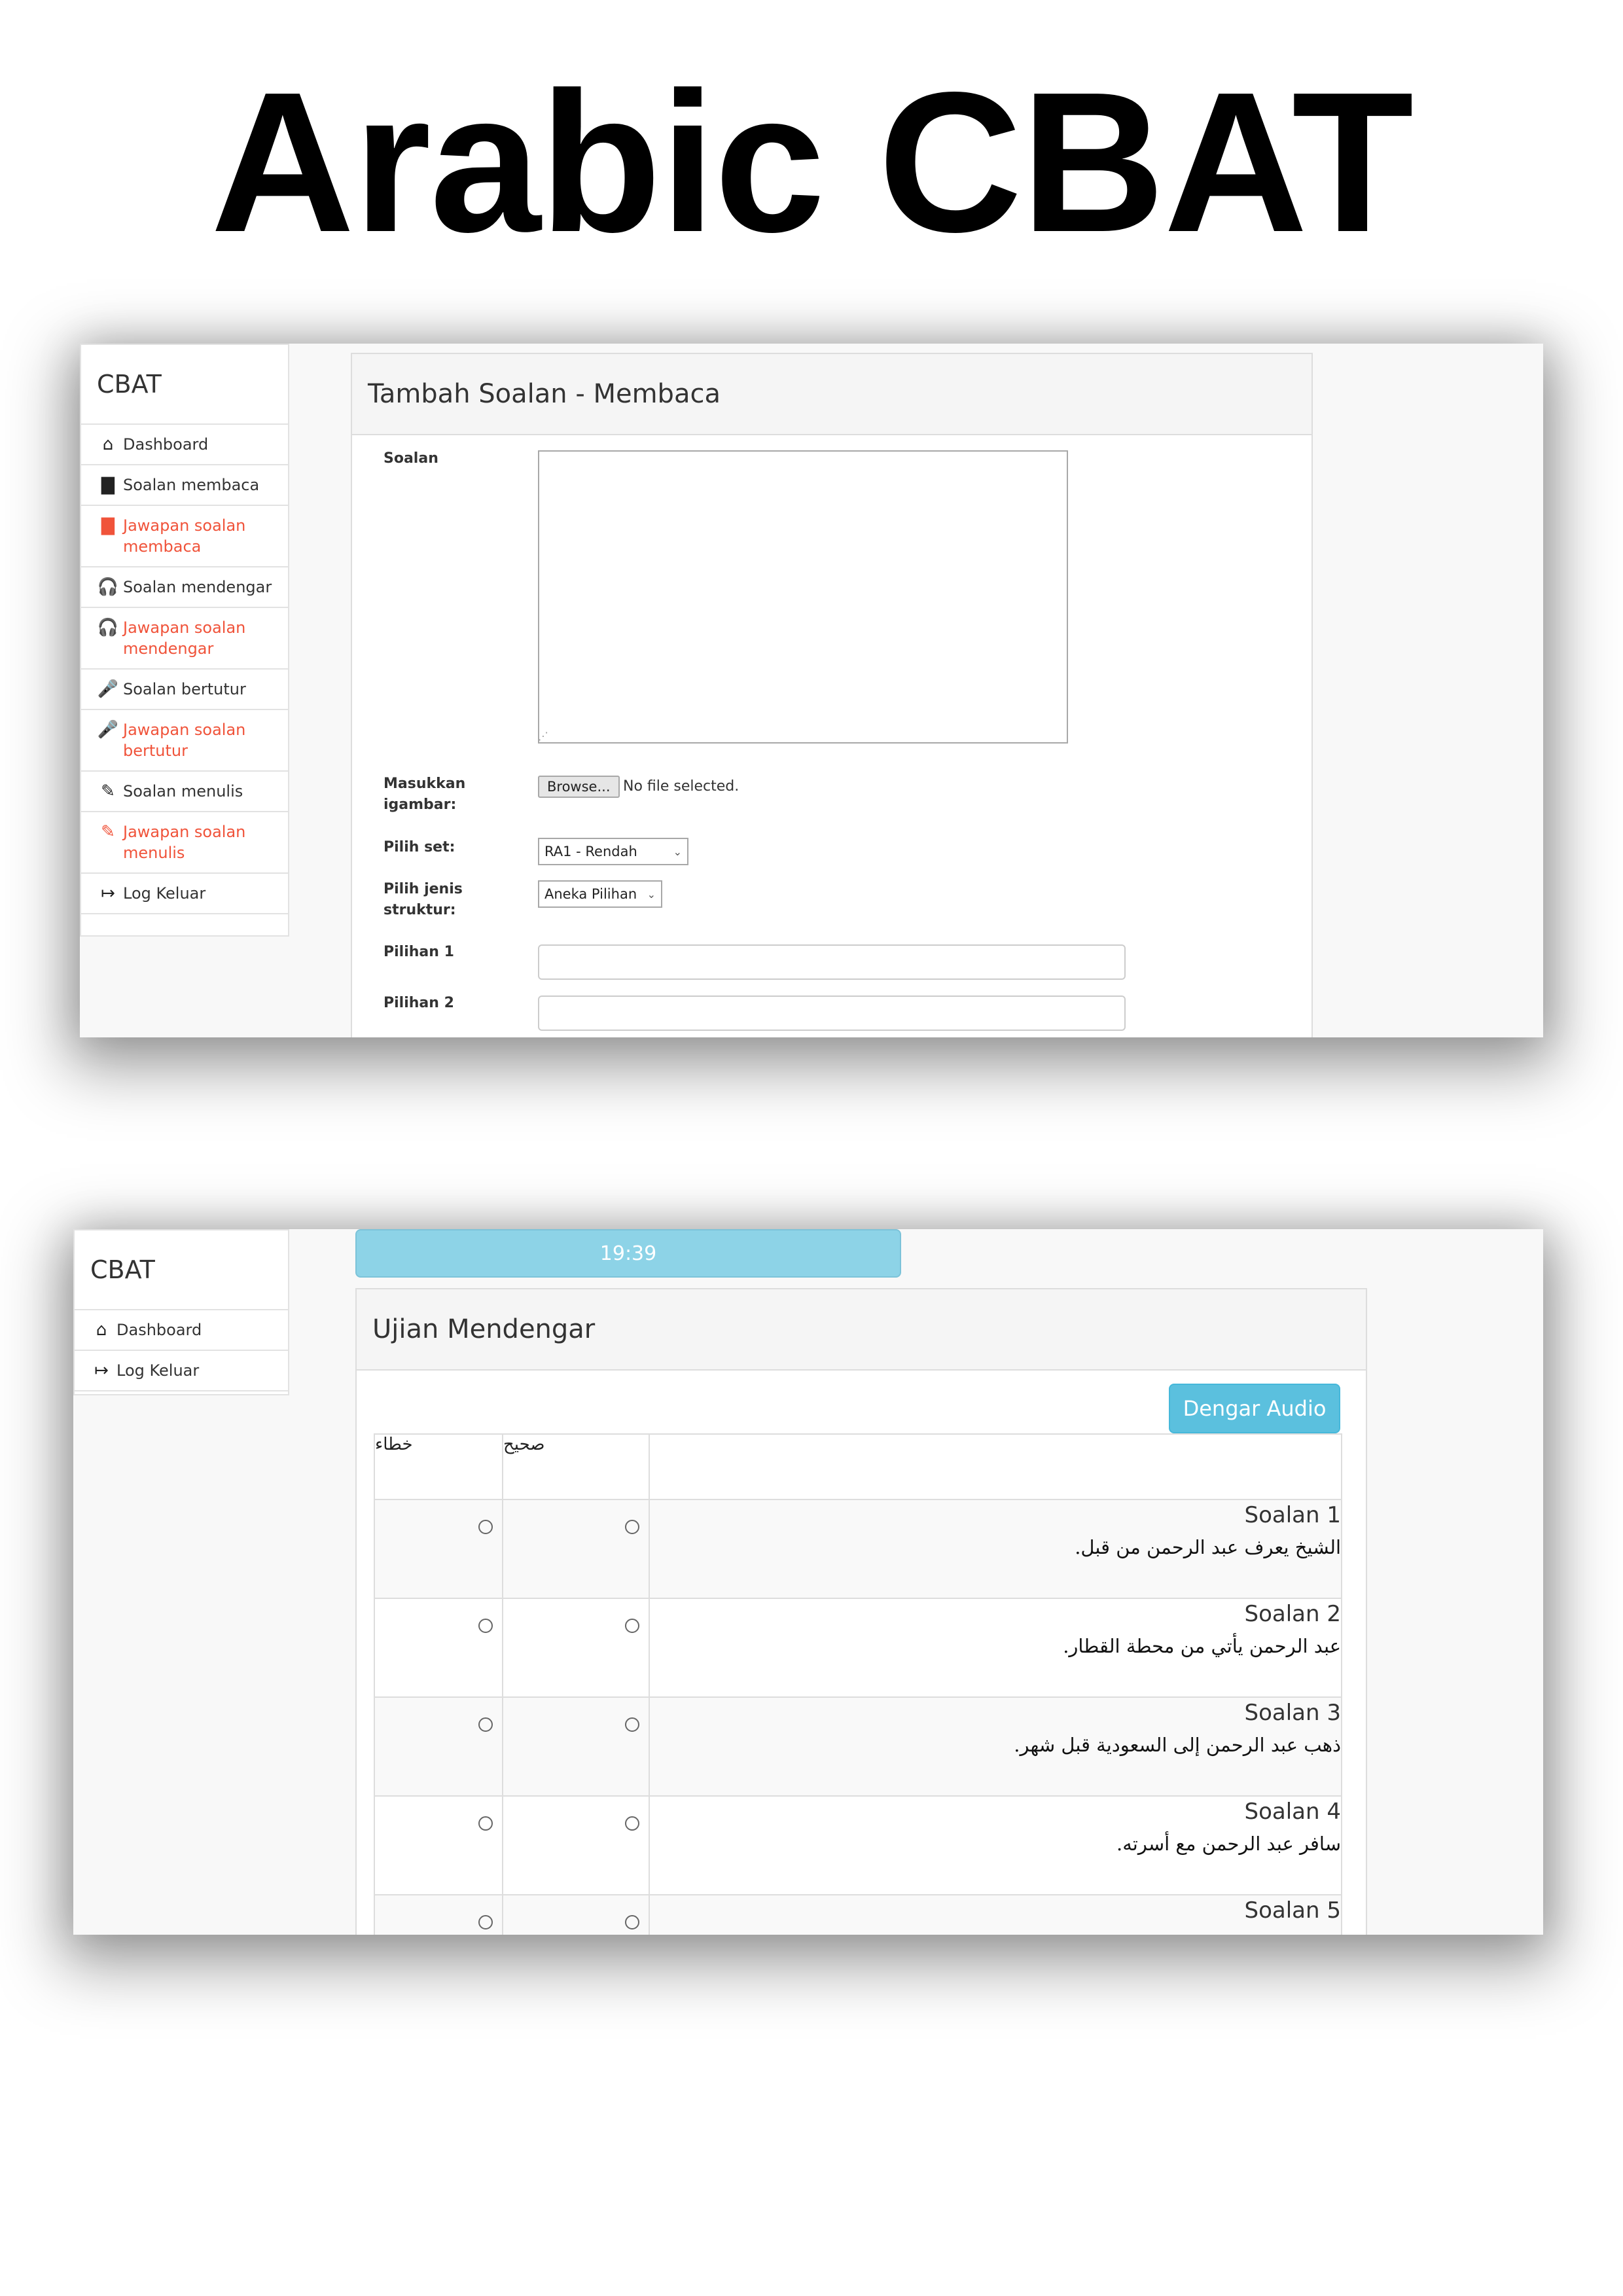  What do you see at coordinates (439, 1466) in the screenshot?
I see `column-header-wrong: خطاء` at bounding box center [439, 1466].